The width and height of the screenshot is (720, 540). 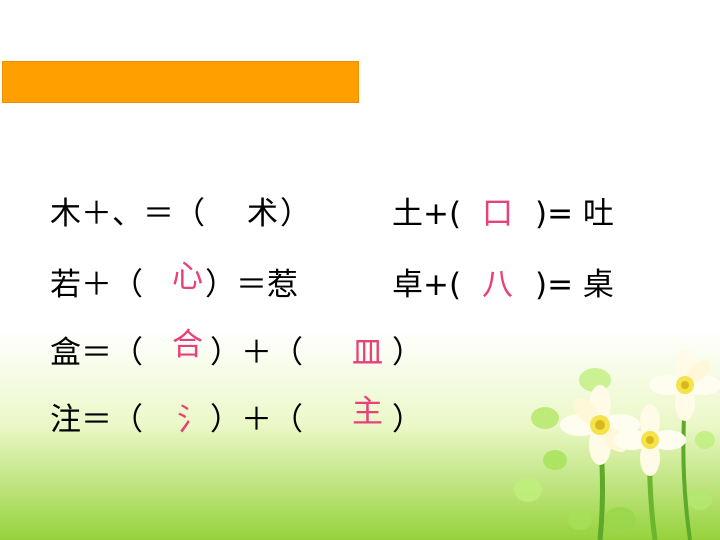 What do you see at coordinates (127, 214) in the screenshot?
I see `row1-left-prefix: 木＋、＝（` at bounding box center [127, 214].